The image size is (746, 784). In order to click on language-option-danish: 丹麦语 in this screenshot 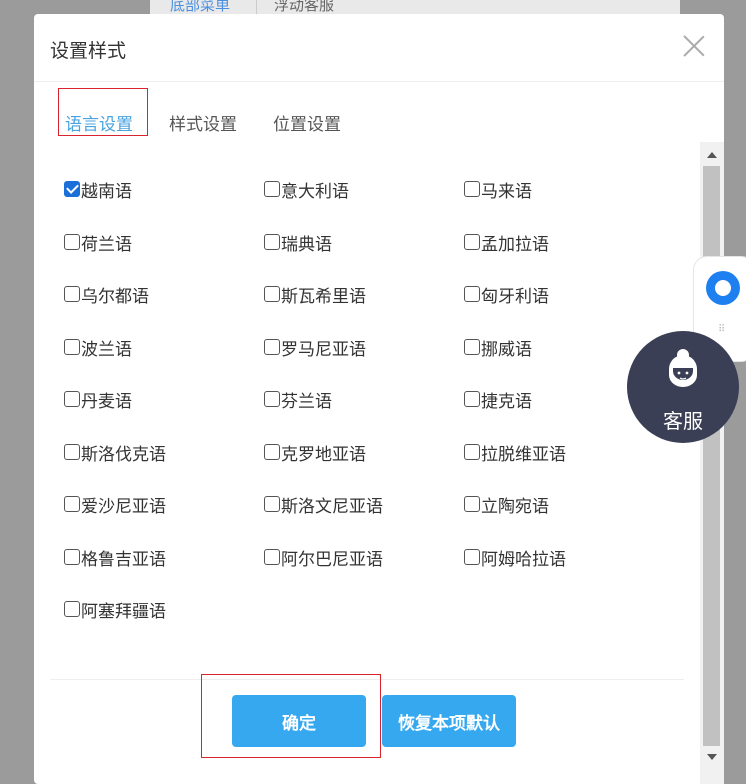, I will do `click(98, 399)`.